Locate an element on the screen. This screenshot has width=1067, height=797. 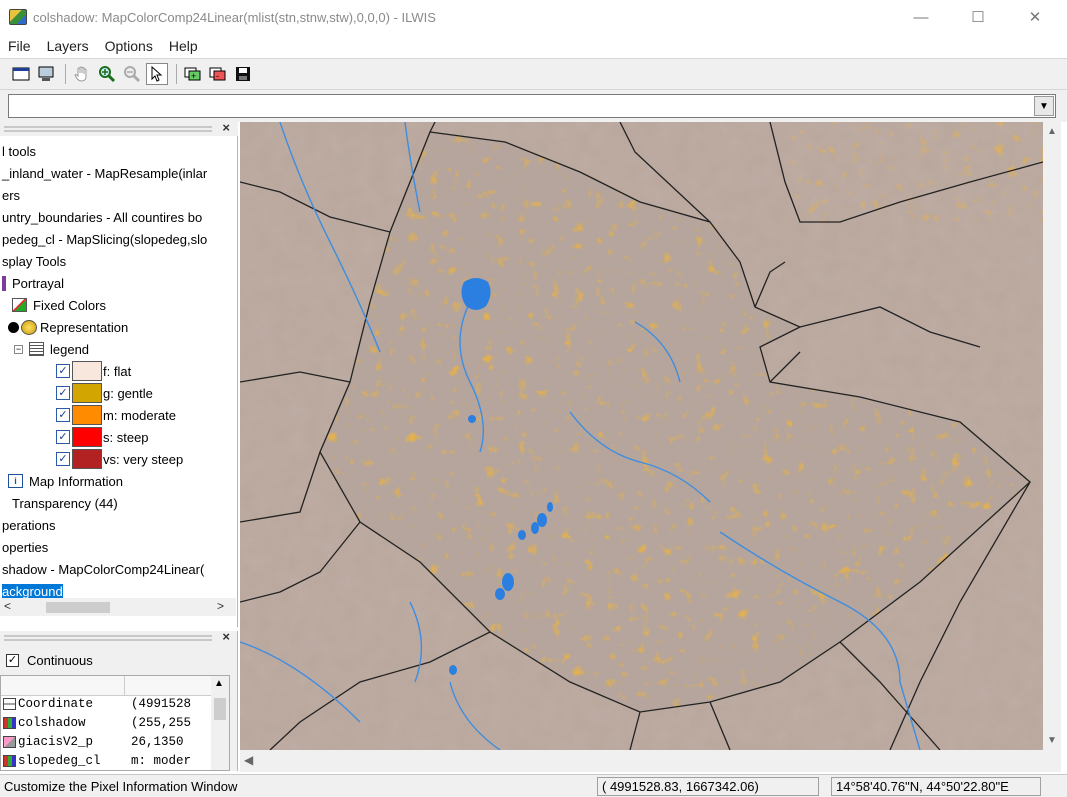
menu-layers: Layers is located at coordinates (68, 46).